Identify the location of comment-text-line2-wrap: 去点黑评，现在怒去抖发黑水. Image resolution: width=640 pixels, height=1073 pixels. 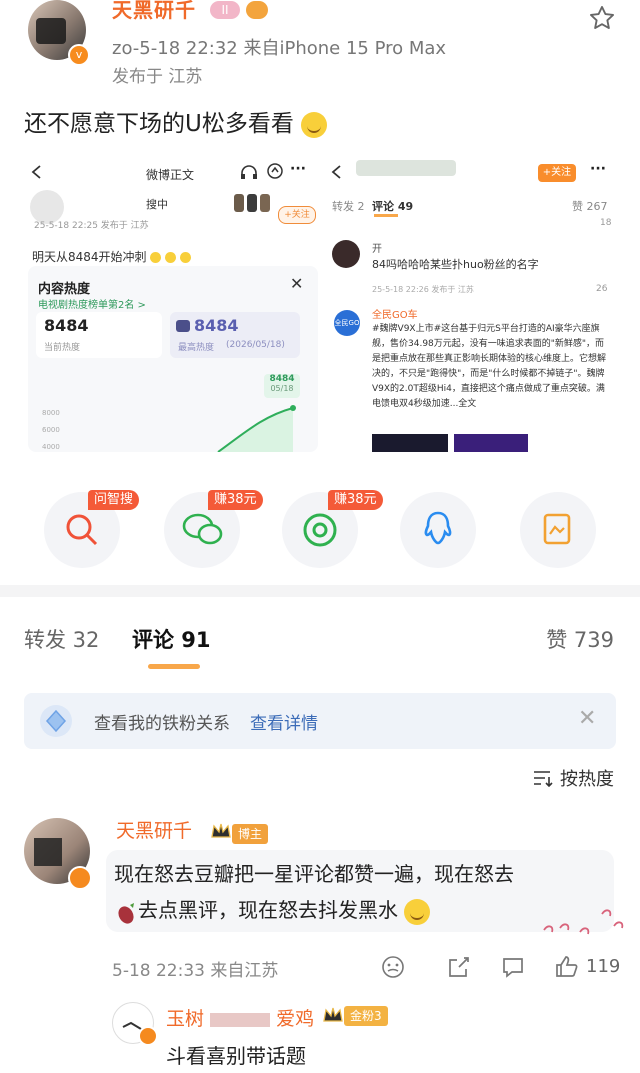
(359, 910).